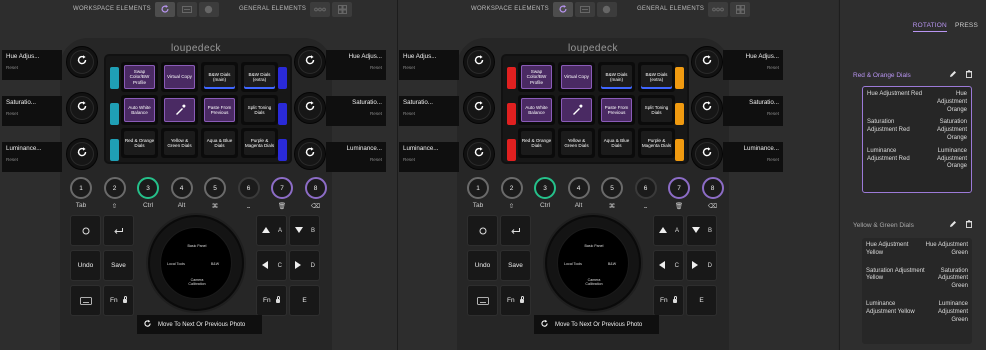 The height and width of the screenshot is (350, 986). What do you see at coordinates (271, 265) in the screenshot?
I see `left-c-key: C` at bounding box center [271, 265].